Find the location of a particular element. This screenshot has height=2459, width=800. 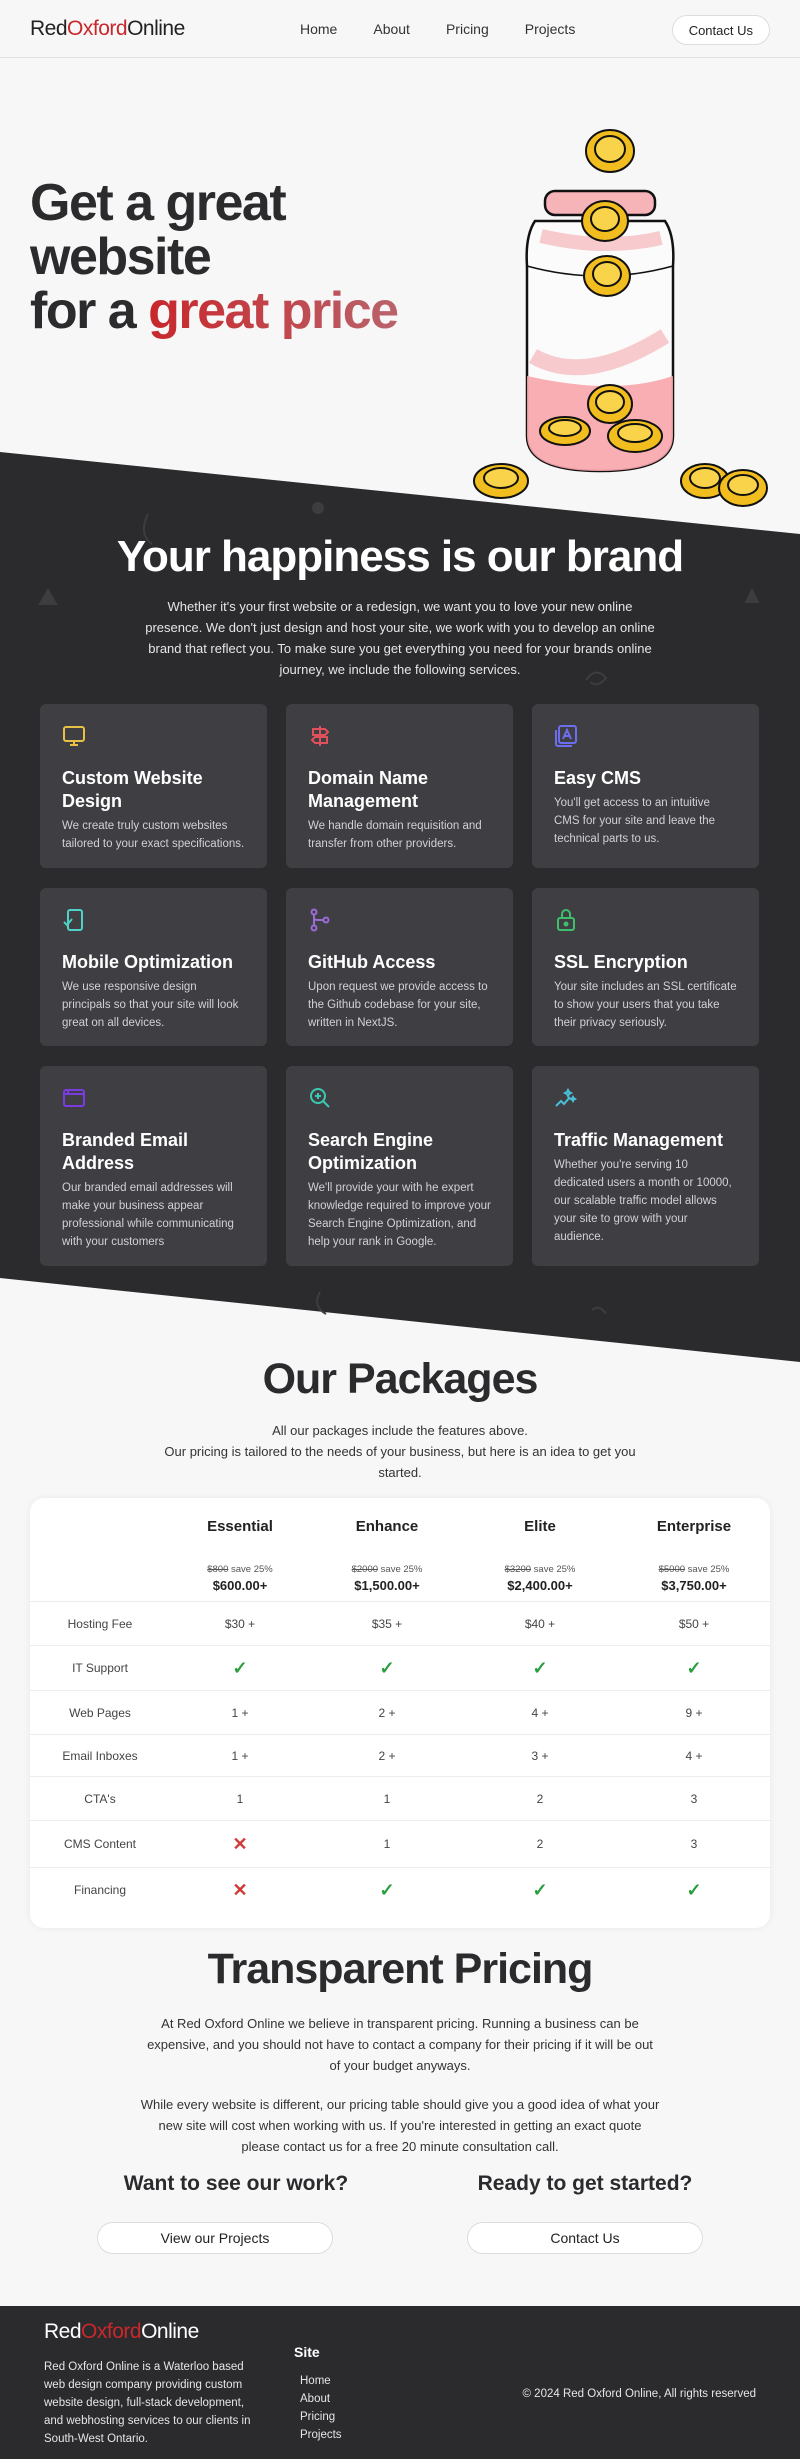

service-card-title: Mobile Optimization is located at coordinates (147, 962).